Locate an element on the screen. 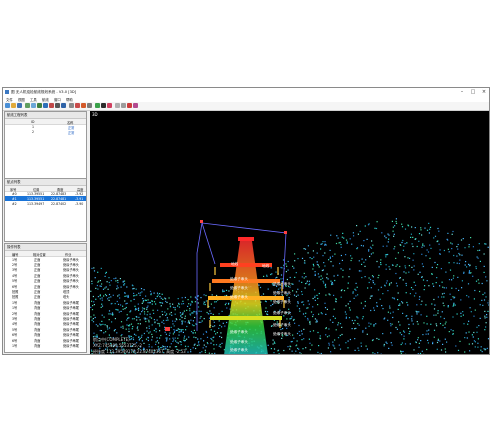 The height and width of the screenshot is (439, 492). panel-title: 操作列表 is located at coordinates (45, 247).